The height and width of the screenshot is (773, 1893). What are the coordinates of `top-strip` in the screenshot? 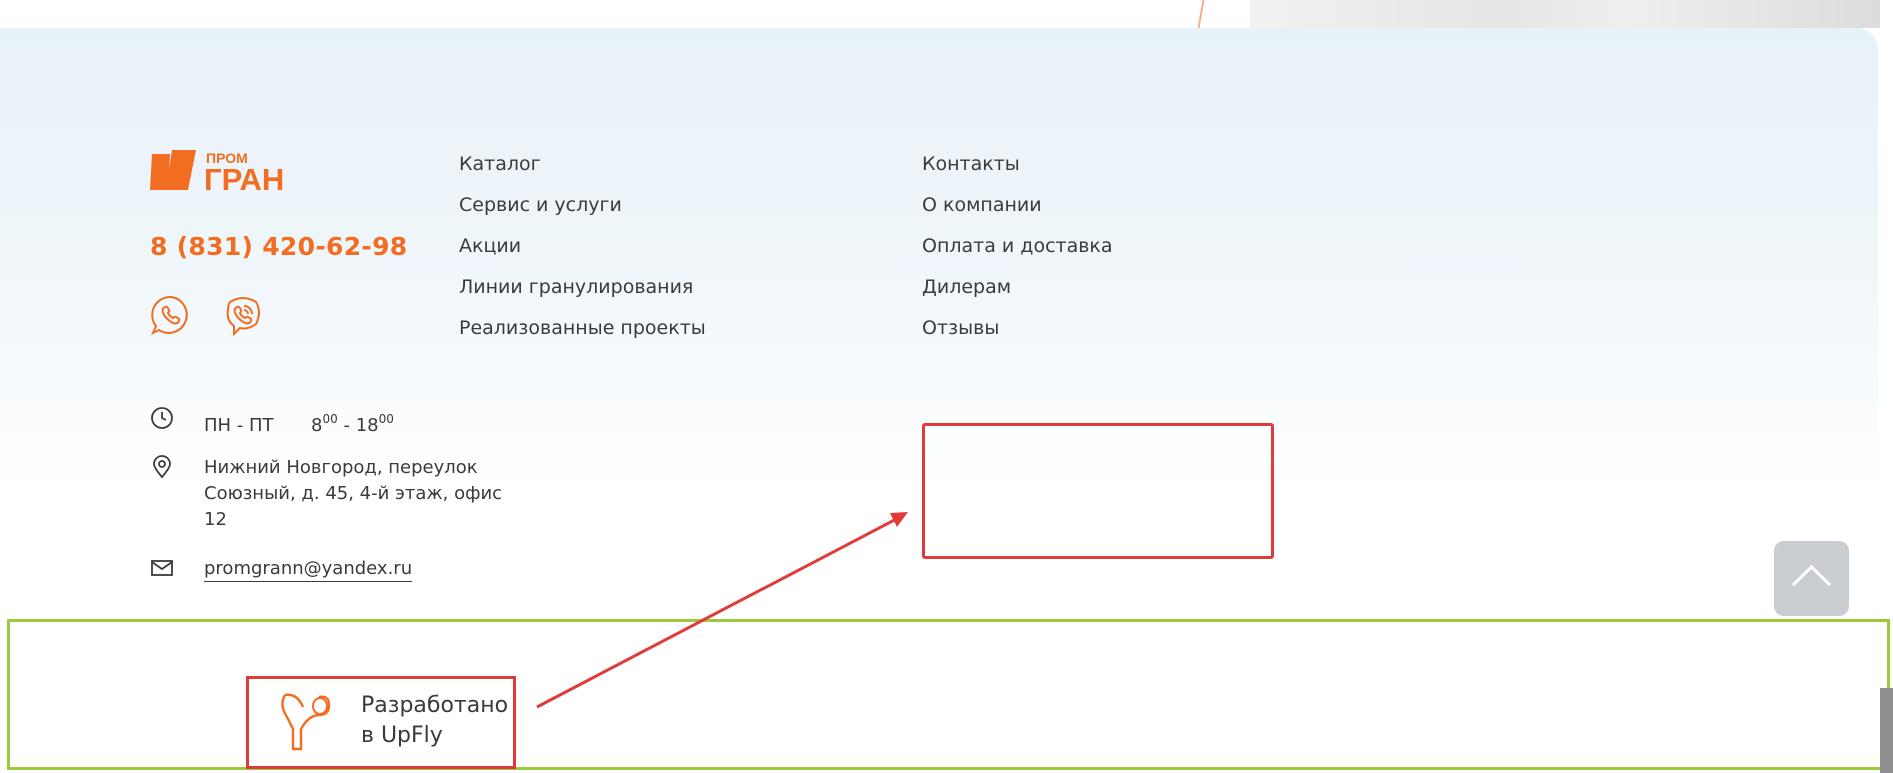 It's located at (946, 15).